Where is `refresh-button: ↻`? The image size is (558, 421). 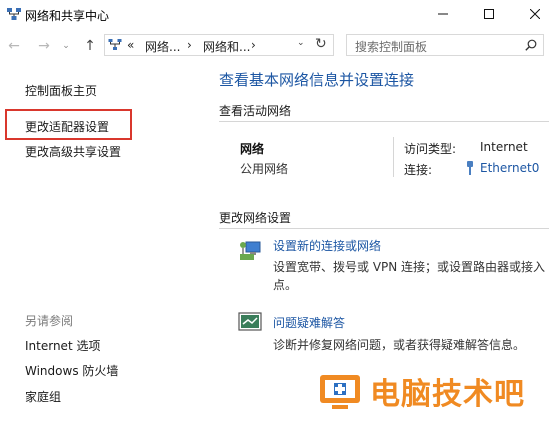
refresh-button: ↻ is located at coordinates (321, 44).